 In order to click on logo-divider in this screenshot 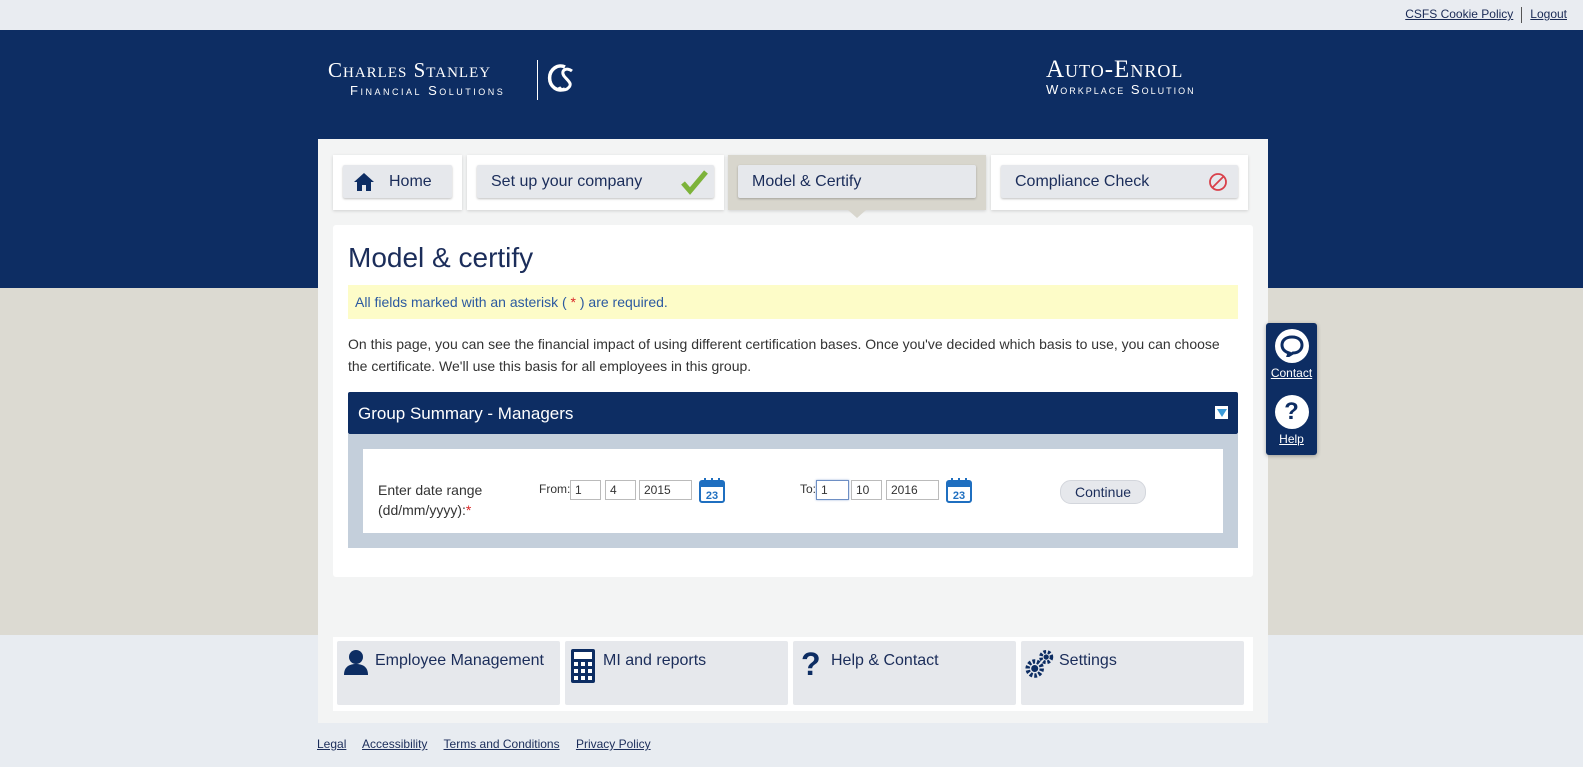, I will do `click(537, 80)`.